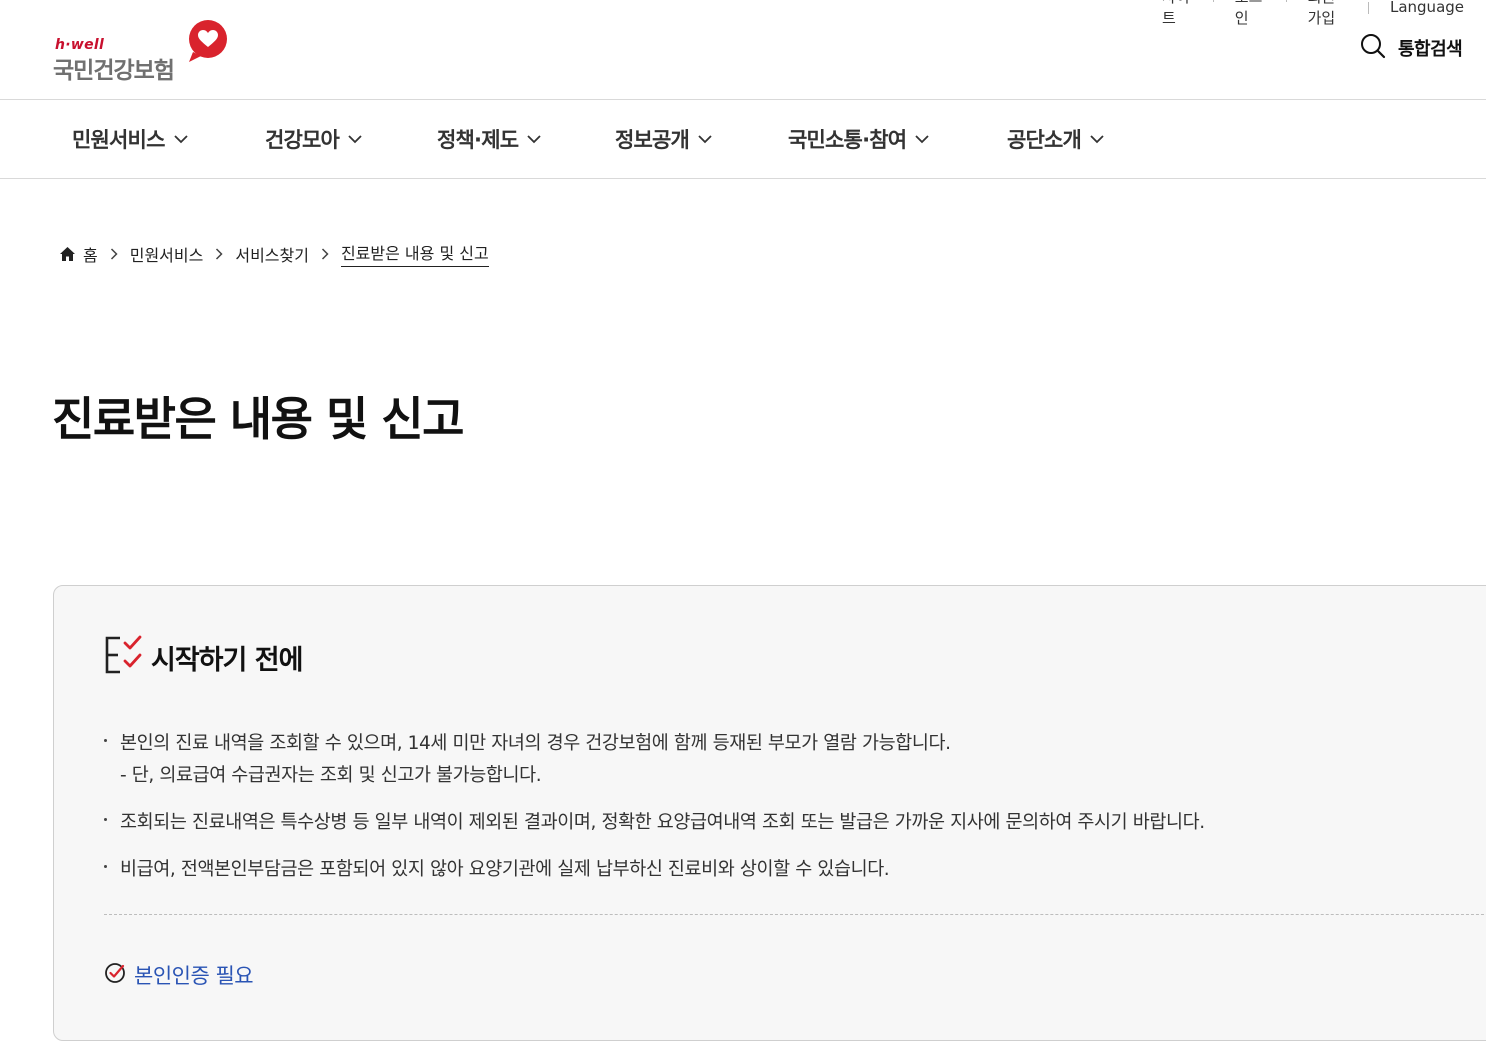  I want to click on nav-item-label: 건강모아, so click(302, 140).